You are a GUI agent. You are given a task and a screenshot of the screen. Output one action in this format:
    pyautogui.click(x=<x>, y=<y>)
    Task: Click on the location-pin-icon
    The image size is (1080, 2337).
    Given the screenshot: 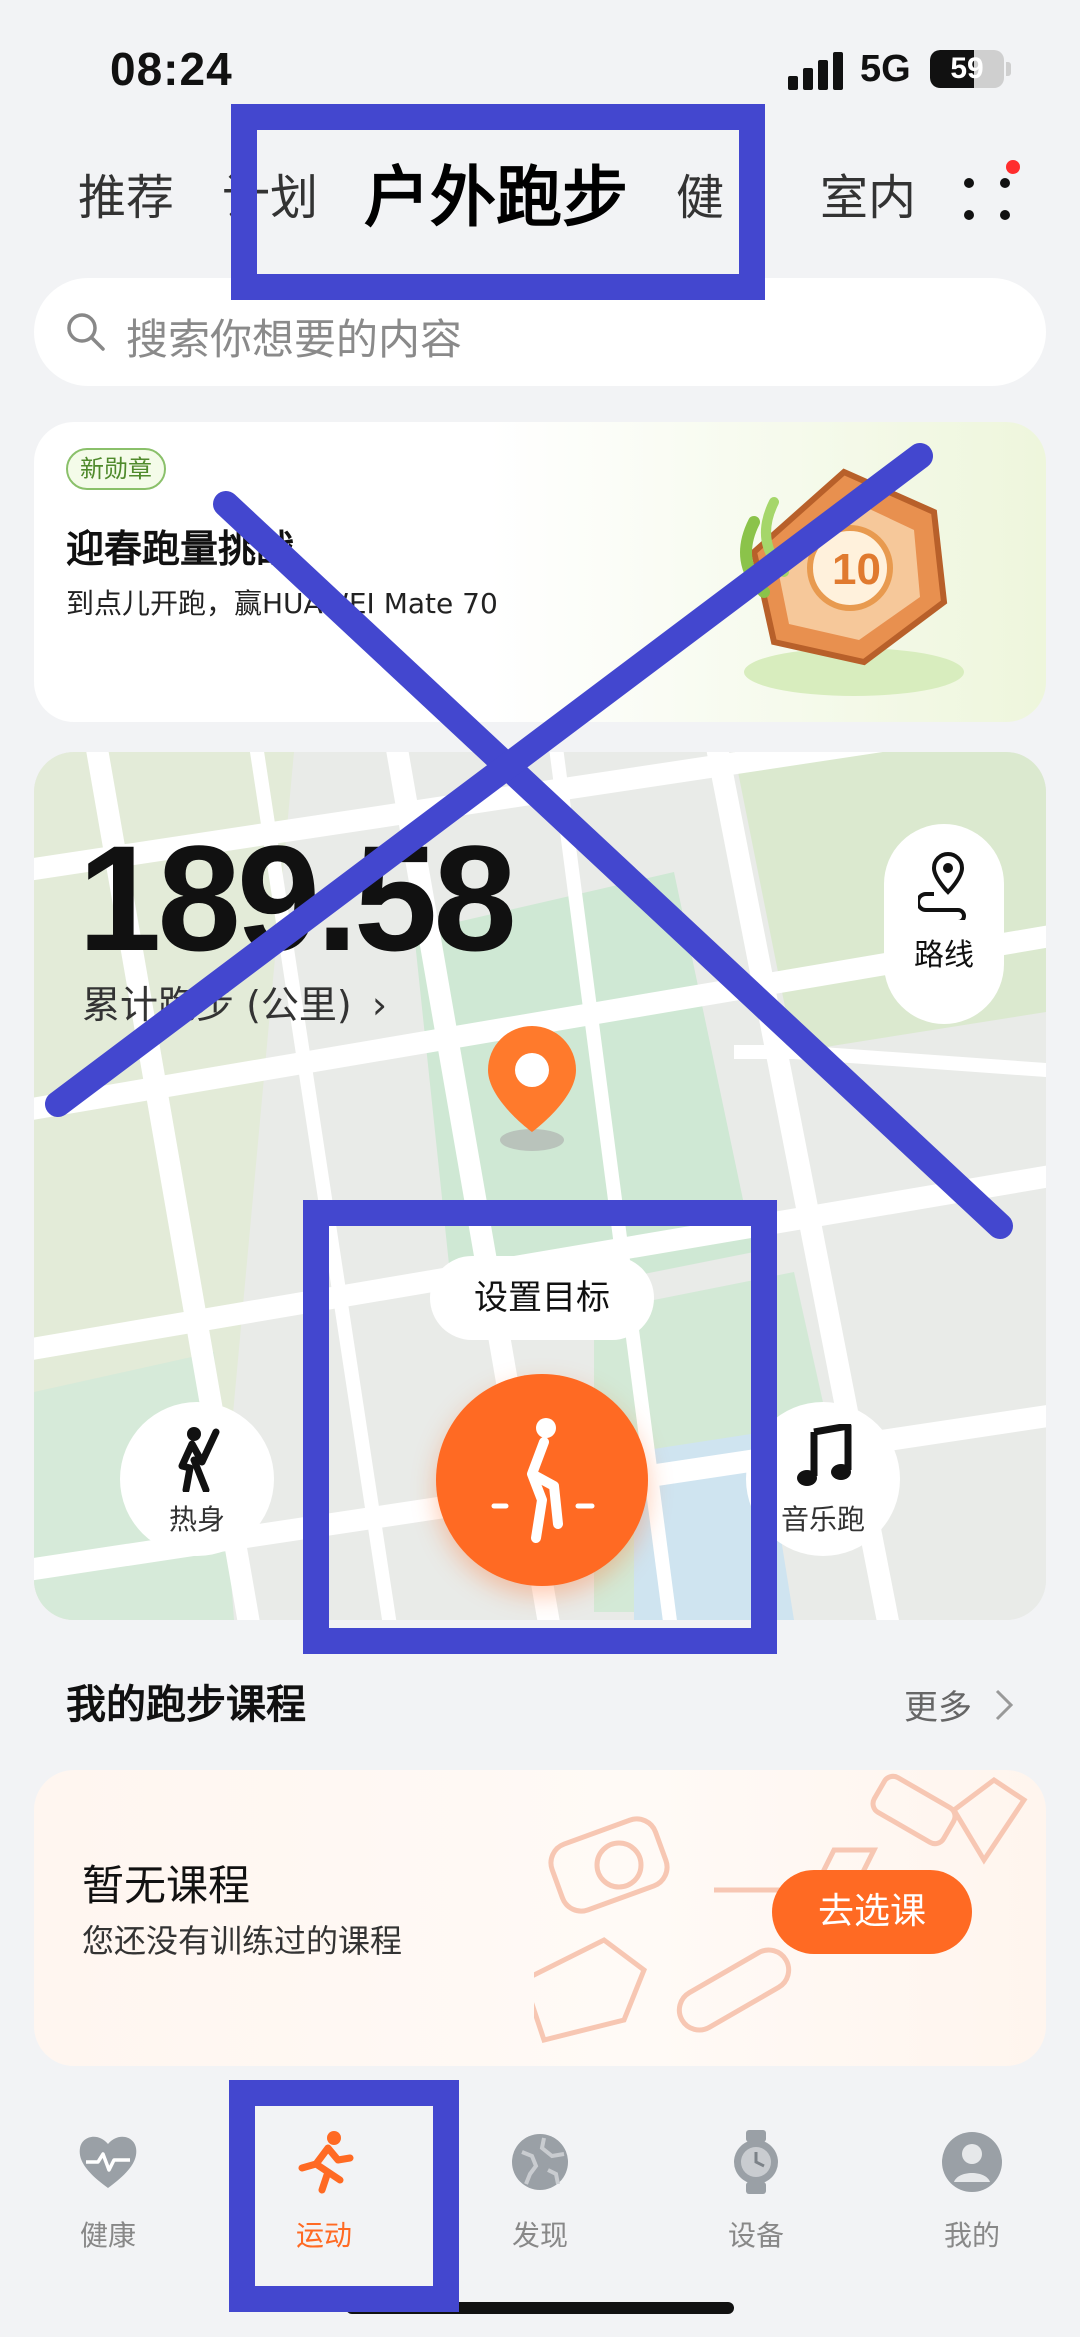 What is the action you would take?
    pyautogui.click(x=532, y=1088)
    